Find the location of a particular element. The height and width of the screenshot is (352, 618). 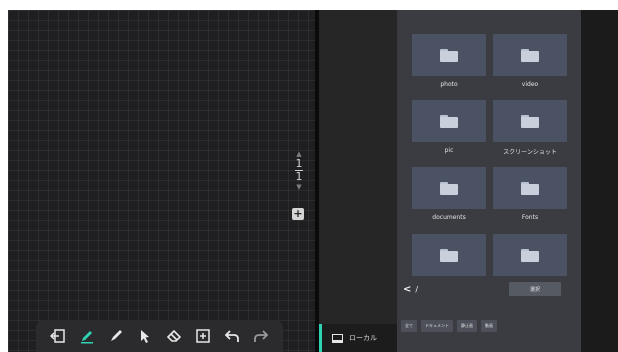

current-path: / is located at coordinates (417, 289).